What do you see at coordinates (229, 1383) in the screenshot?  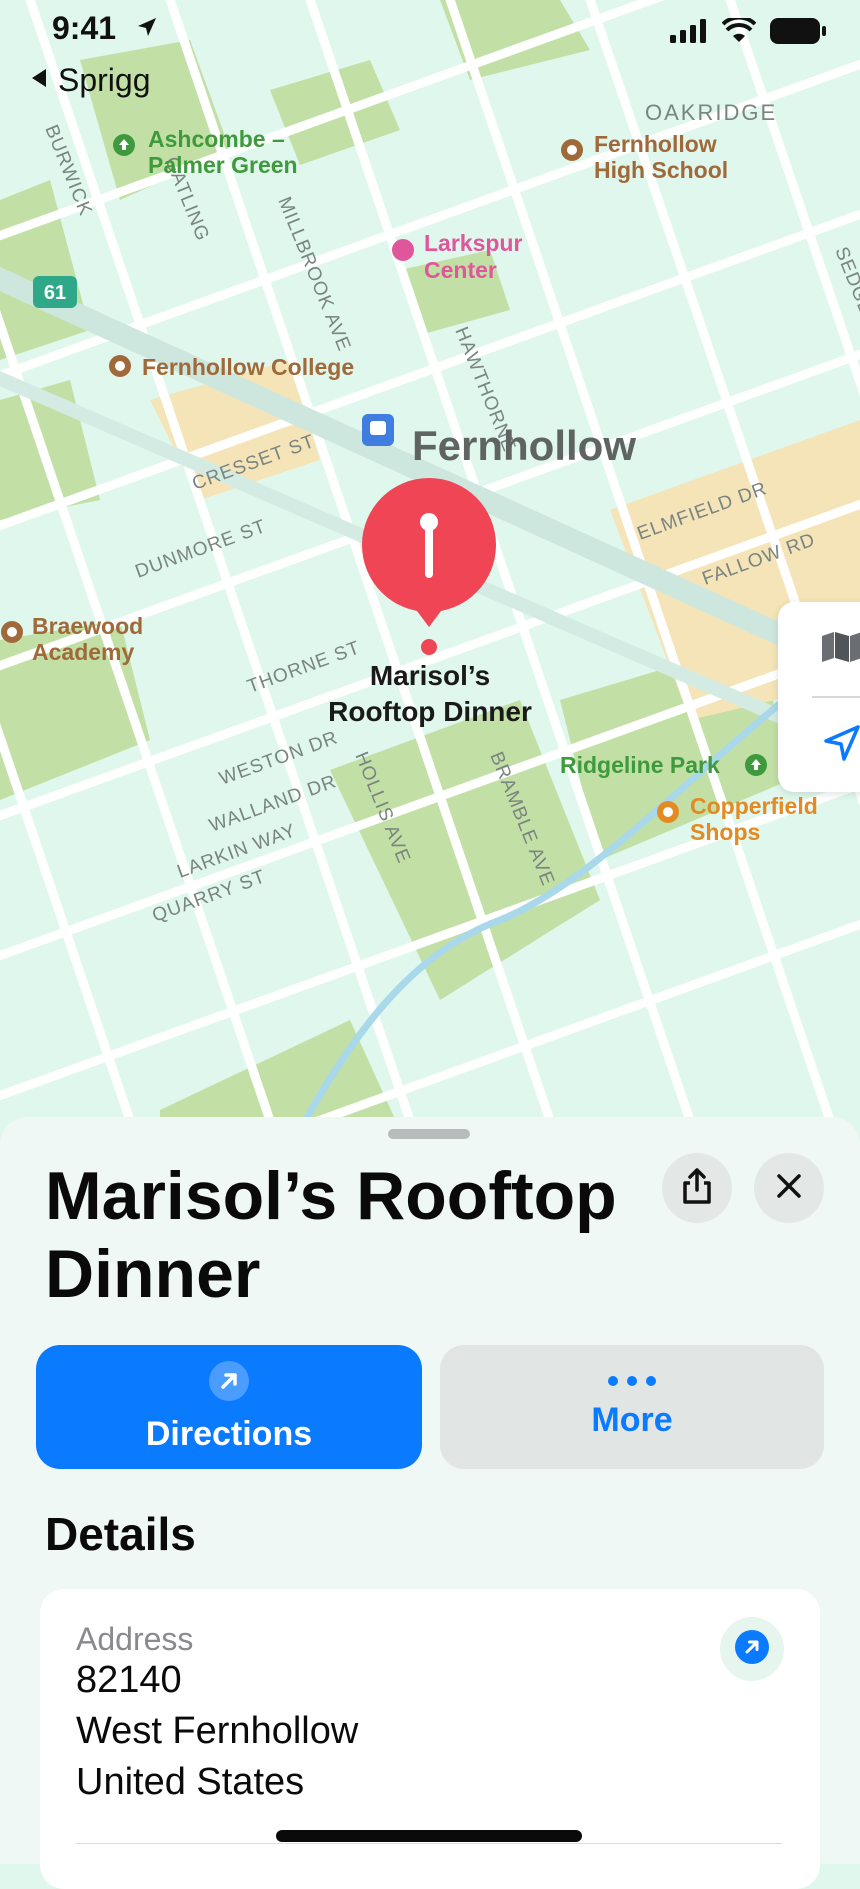 I see `directions-icon` at bounding box center [229, 1383].